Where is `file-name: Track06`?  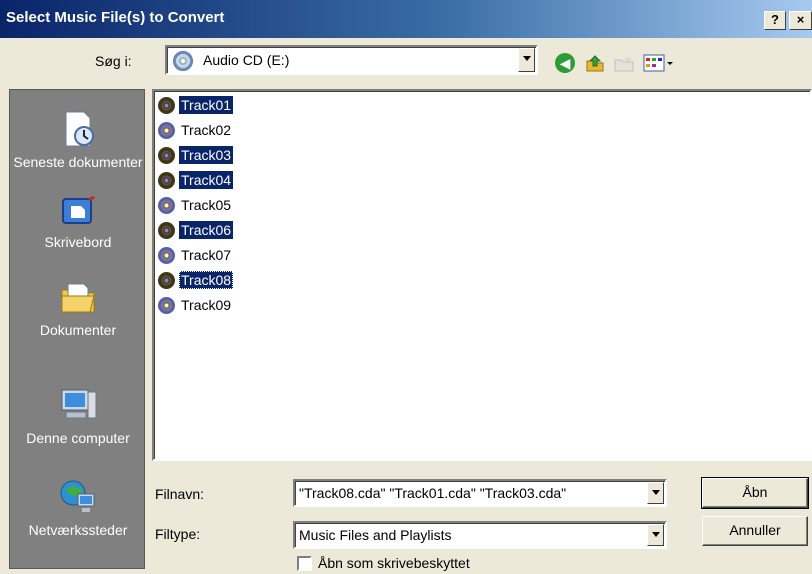
file-name: Track06 is located at coordinates (206, 230).